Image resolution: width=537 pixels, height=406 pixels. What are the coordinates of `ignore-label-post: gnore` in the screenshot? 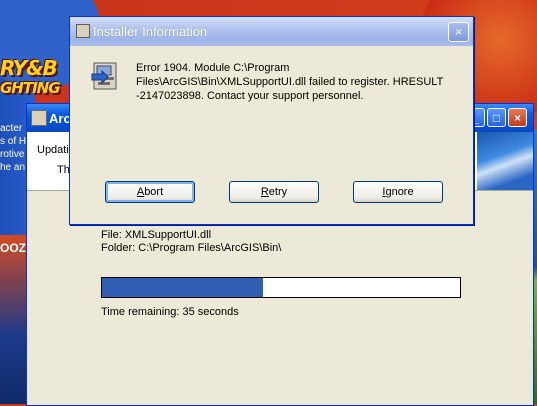 It's located at (399, 192).